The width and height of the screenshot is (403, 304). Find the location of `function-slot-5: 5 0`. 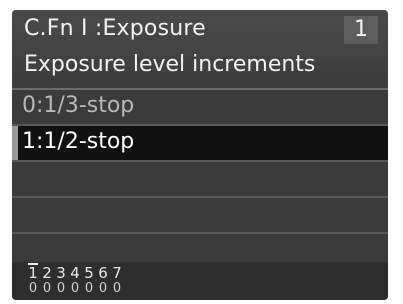

function-slot-5: 5 0 is located at coordinates (89, 280).